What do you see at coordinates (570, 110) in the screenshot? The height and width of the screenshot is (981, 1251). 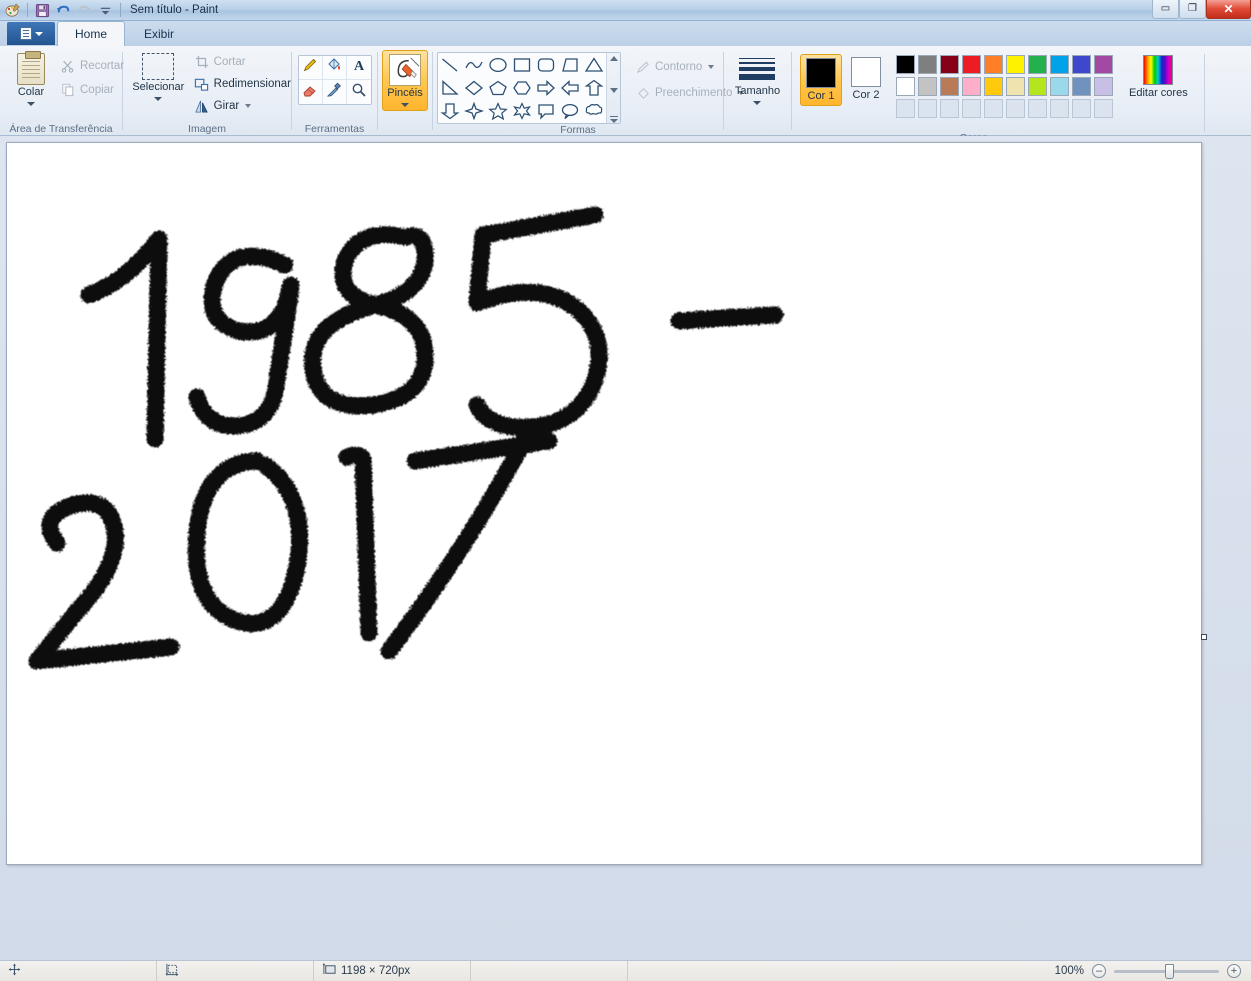 I see `shape-oval-callout` at bounding box center [570, 110].